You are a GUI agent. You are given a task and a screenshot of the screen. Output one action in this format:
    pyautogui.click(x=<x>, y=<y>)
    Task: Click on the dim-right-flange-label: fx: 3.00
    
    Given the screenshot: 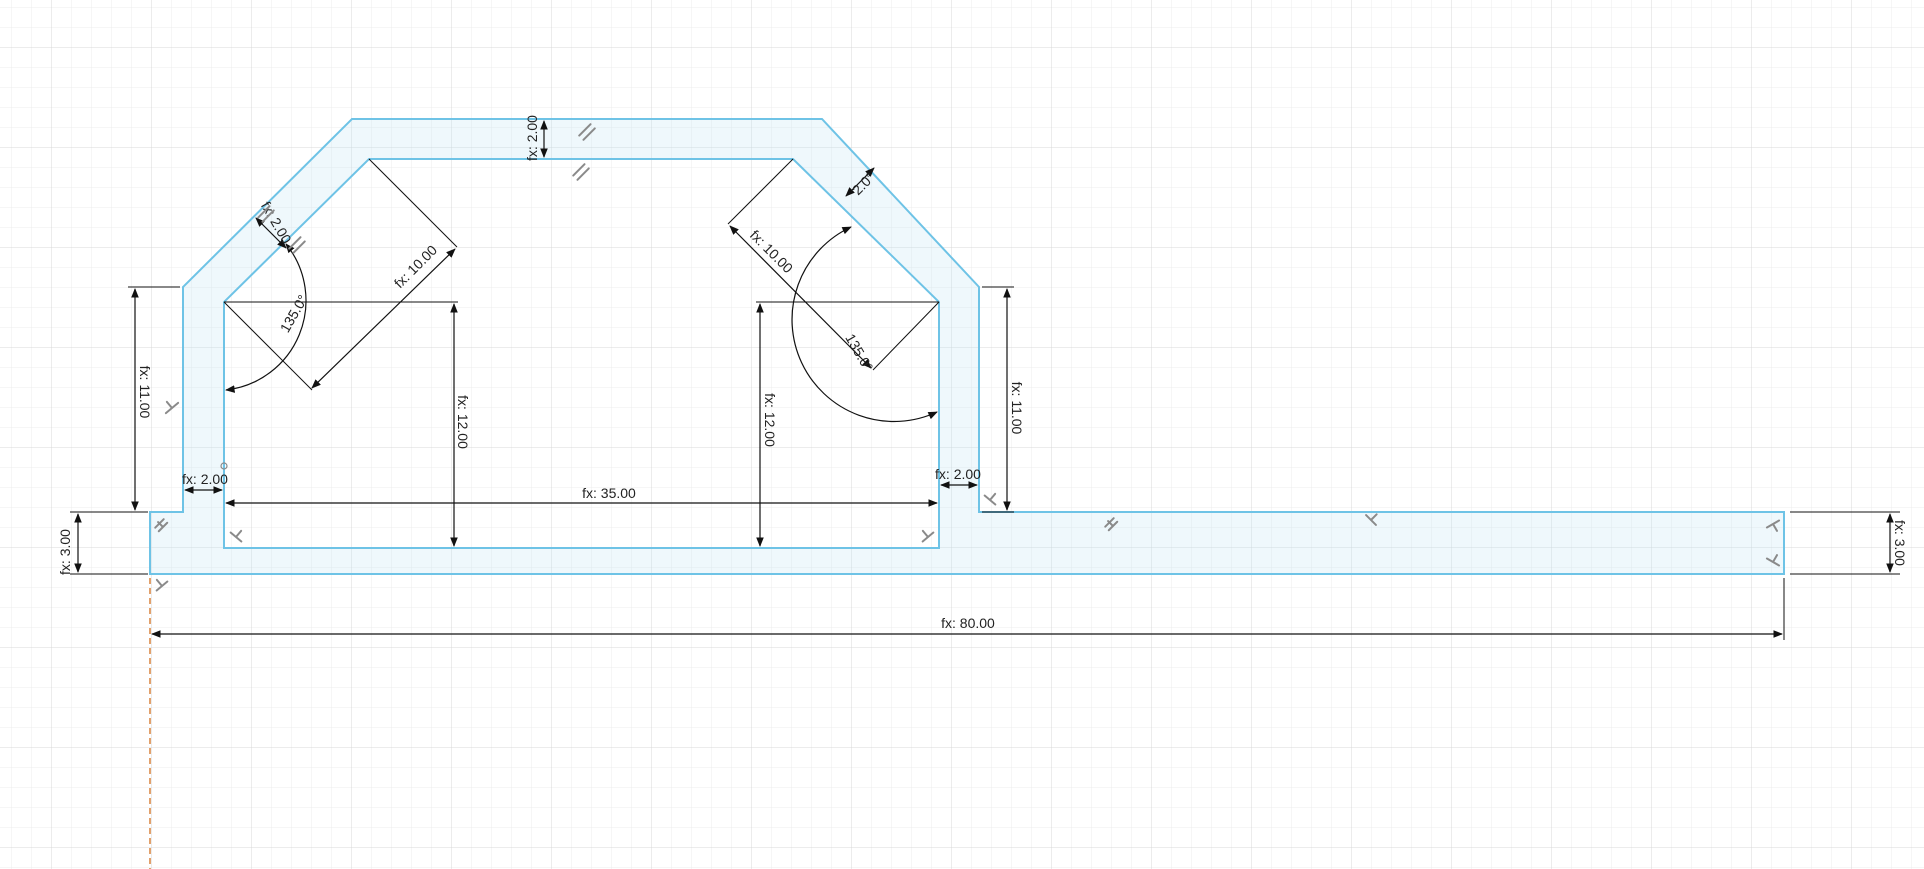 What is the action you would take?
    pyautogui.click(x=1900, y=543)
    